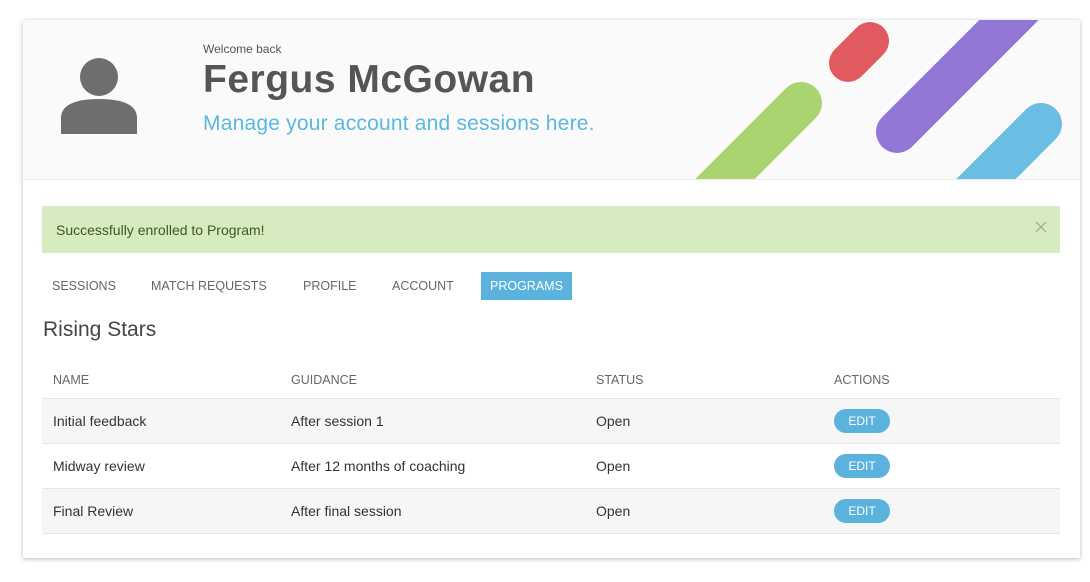 The image size is (1090, 582). I want to click on column-header-actions: ACTIONS, so click(862, 380).